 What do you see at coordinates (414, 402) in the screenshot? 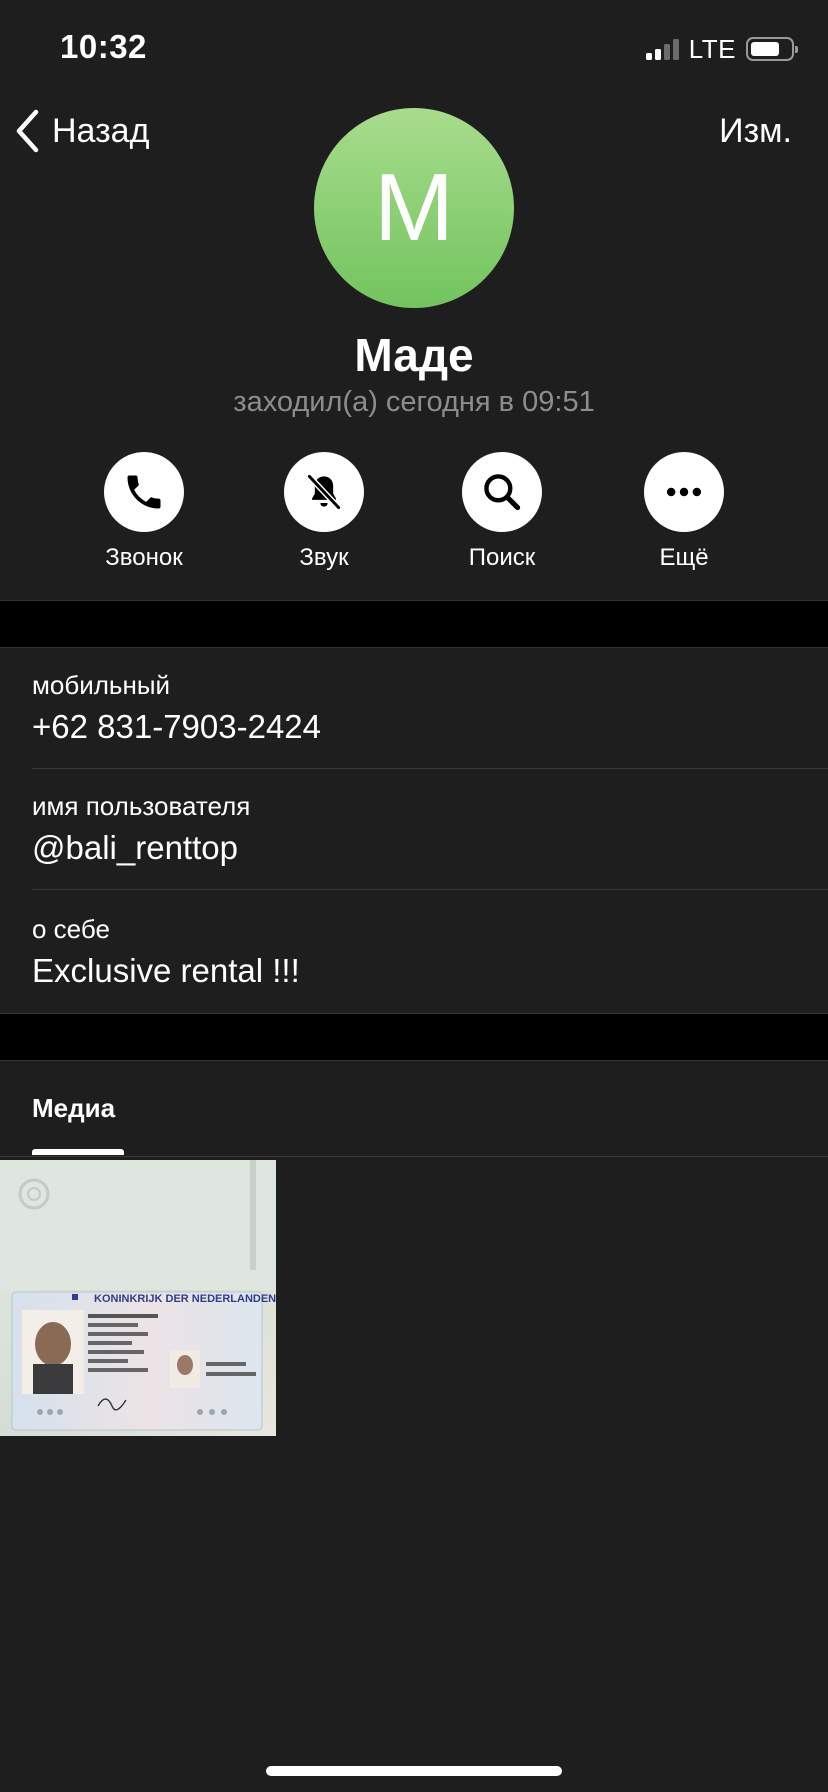
I see `last-seen-status: заходил(а) сегодня в 09:51` at bounding box center [414, 402].